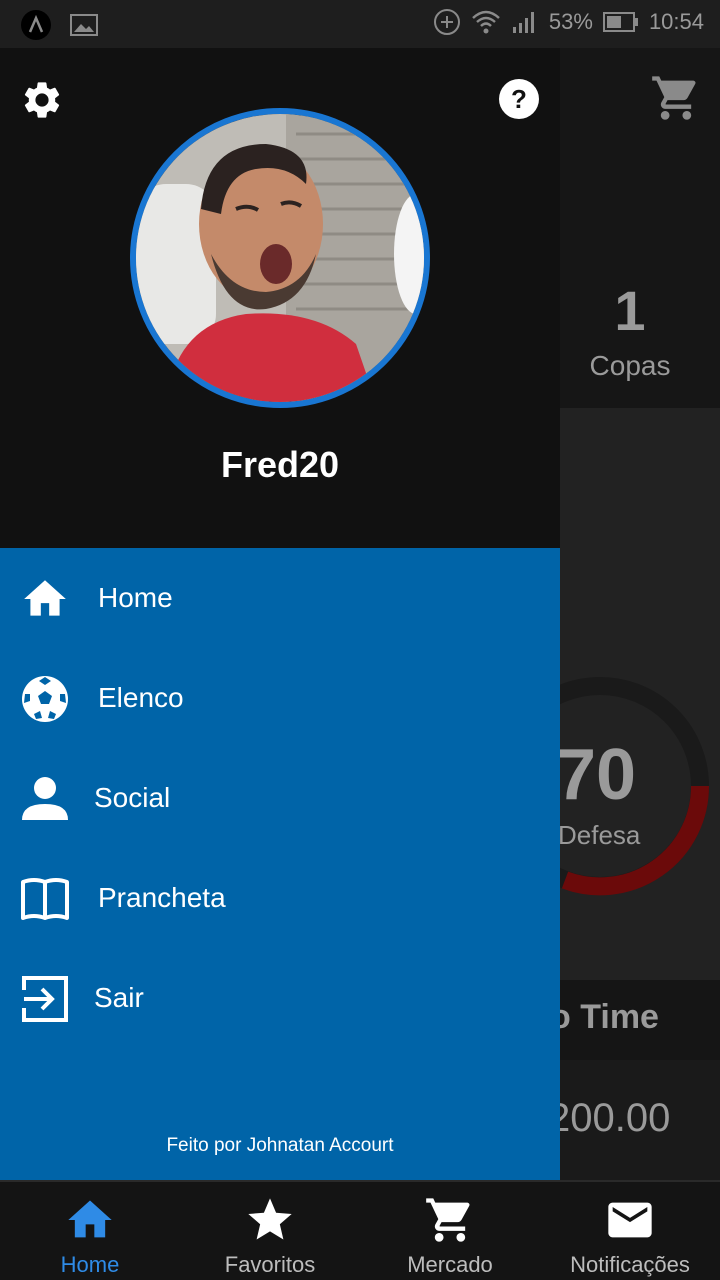 The width and height of the screenshot is (720, 1280). I want to click on copas-count: 1, so click(630, 310).